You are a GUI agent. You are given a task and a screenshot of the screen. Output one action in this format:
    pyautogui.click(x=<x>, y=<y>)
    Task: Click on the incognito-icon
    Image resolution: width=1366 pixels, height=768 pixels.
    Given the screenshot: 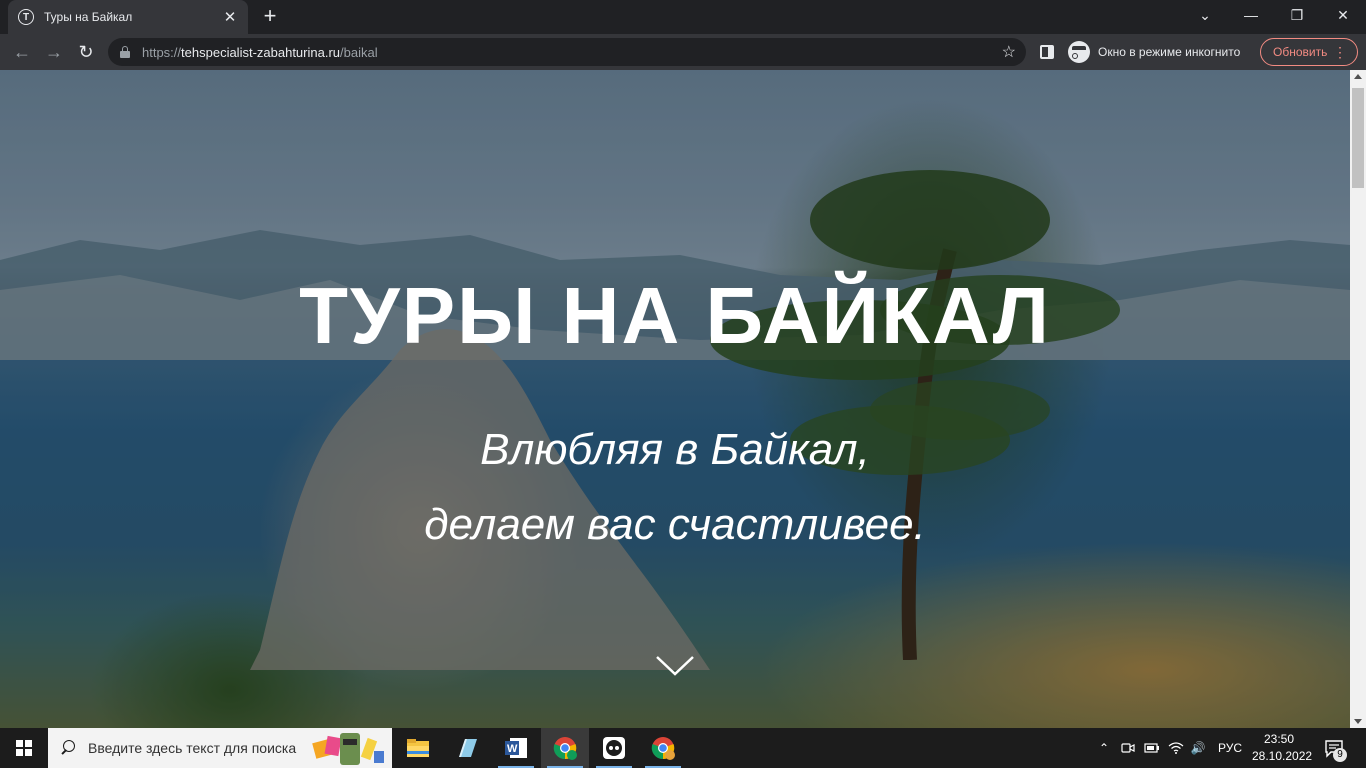 What is the action you would take?
    pyautogui.click(x=1079, y=52)
    